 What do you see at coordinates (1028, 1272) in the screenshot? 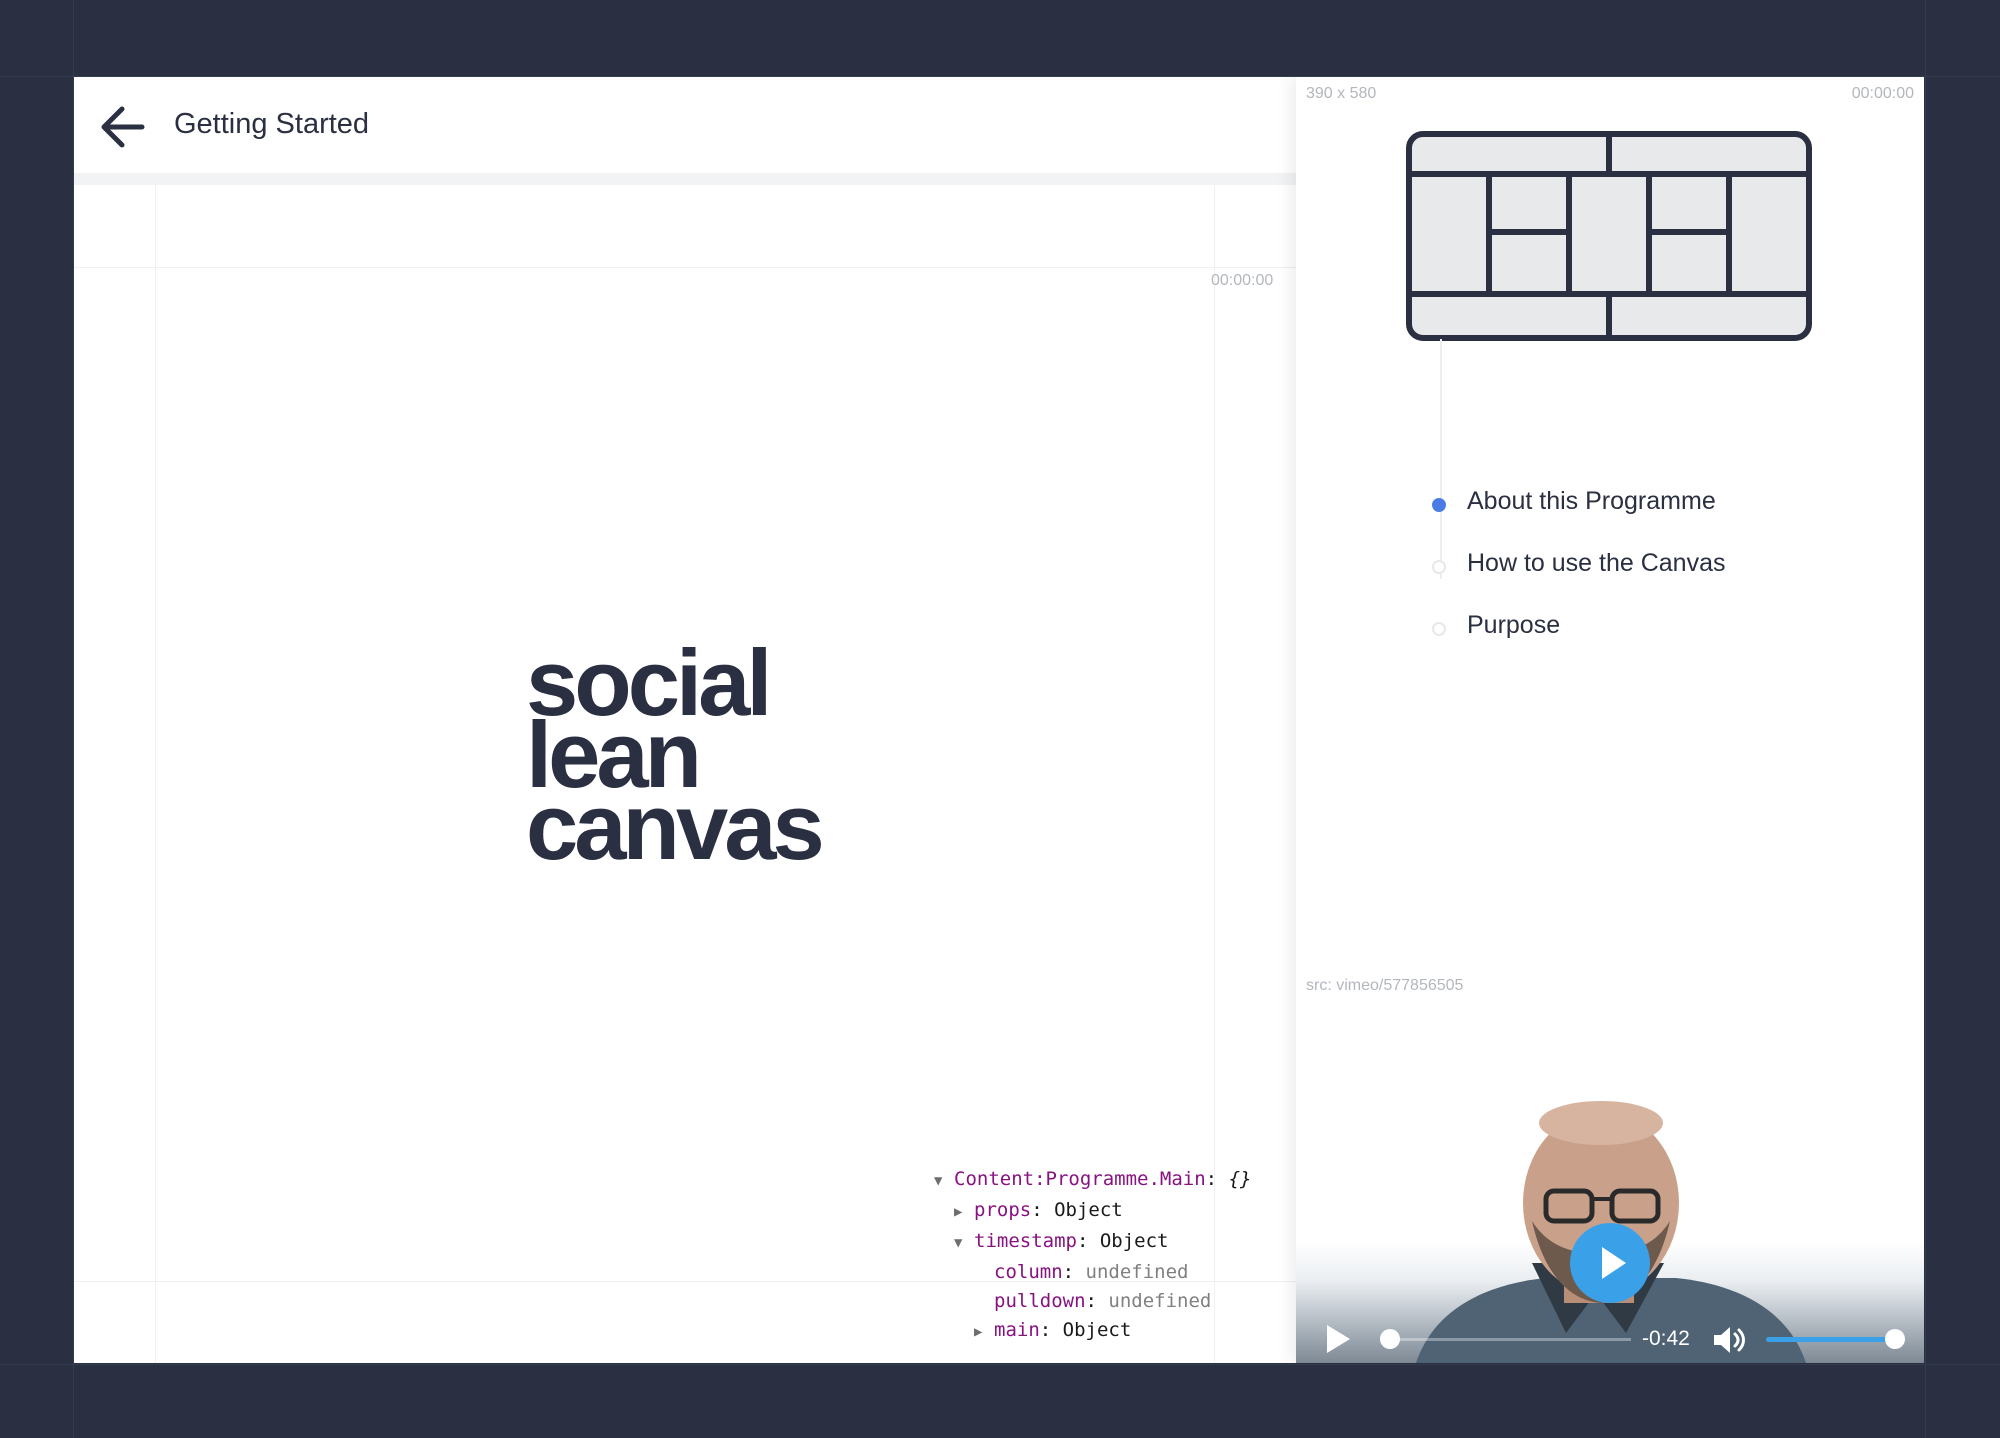
I see `devtools-key: column` at bounding box center [1028, 1272].